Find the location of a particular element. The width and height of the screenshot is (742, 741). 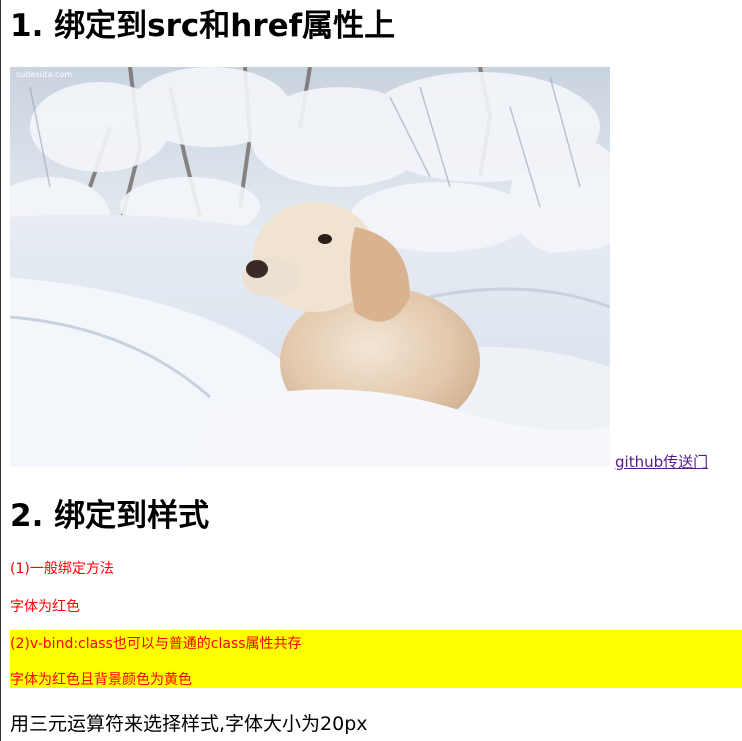

github-link: github传送门 is located at coordinates (661, 461).